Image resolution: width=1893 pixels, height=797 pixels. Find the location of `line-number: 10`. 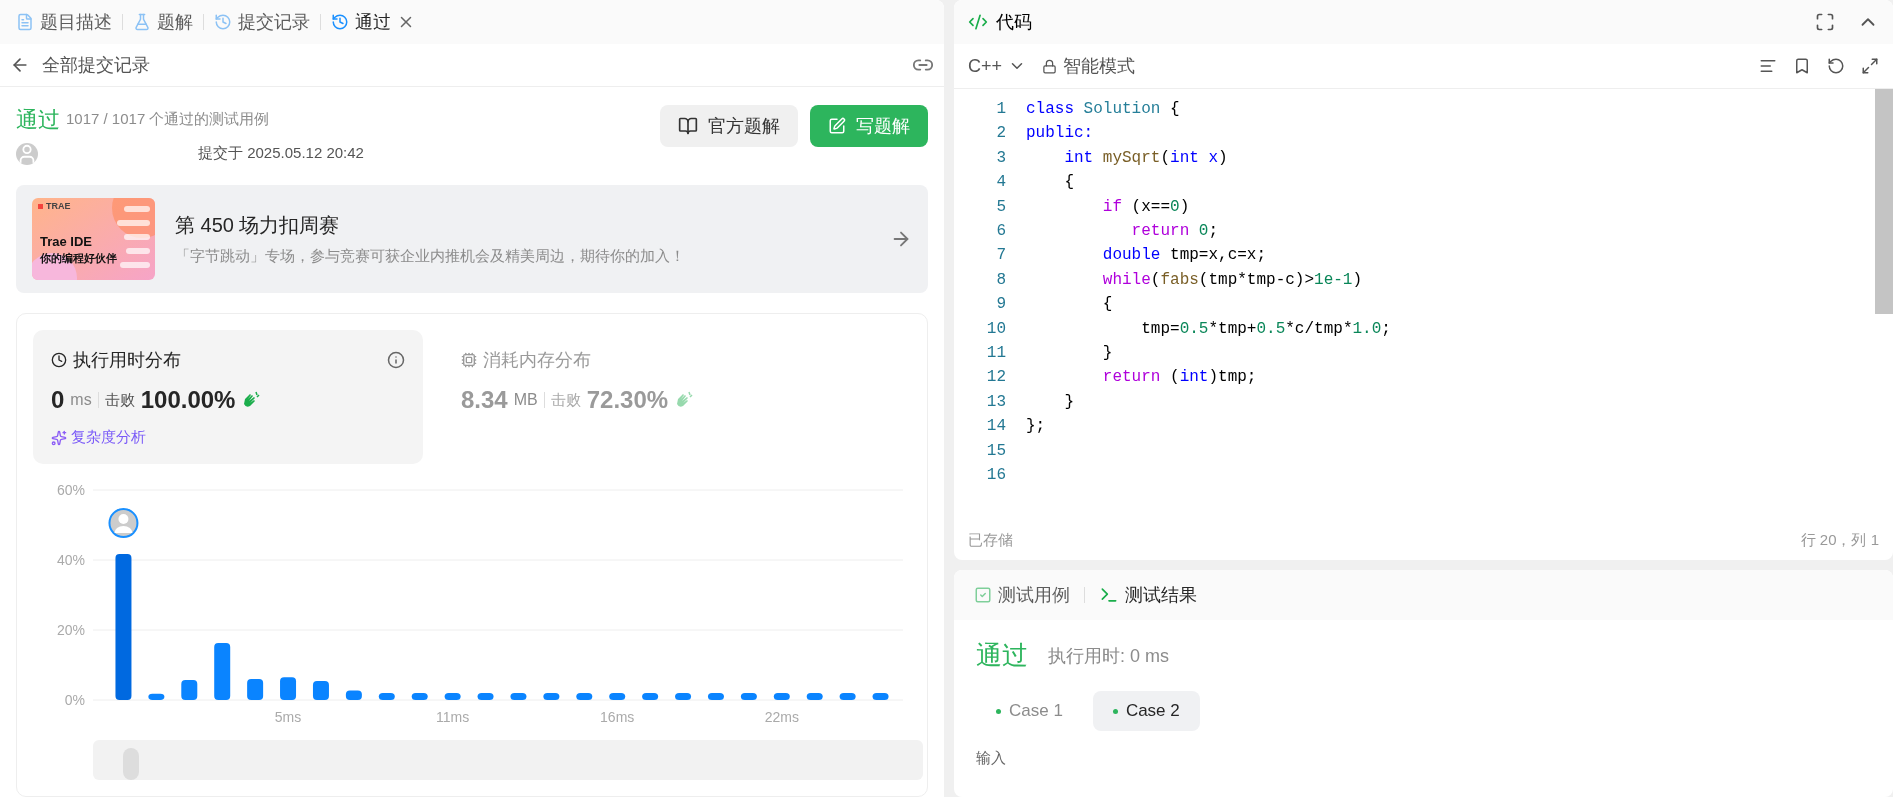

line-number: 10 is located at coordinates (995, 329).